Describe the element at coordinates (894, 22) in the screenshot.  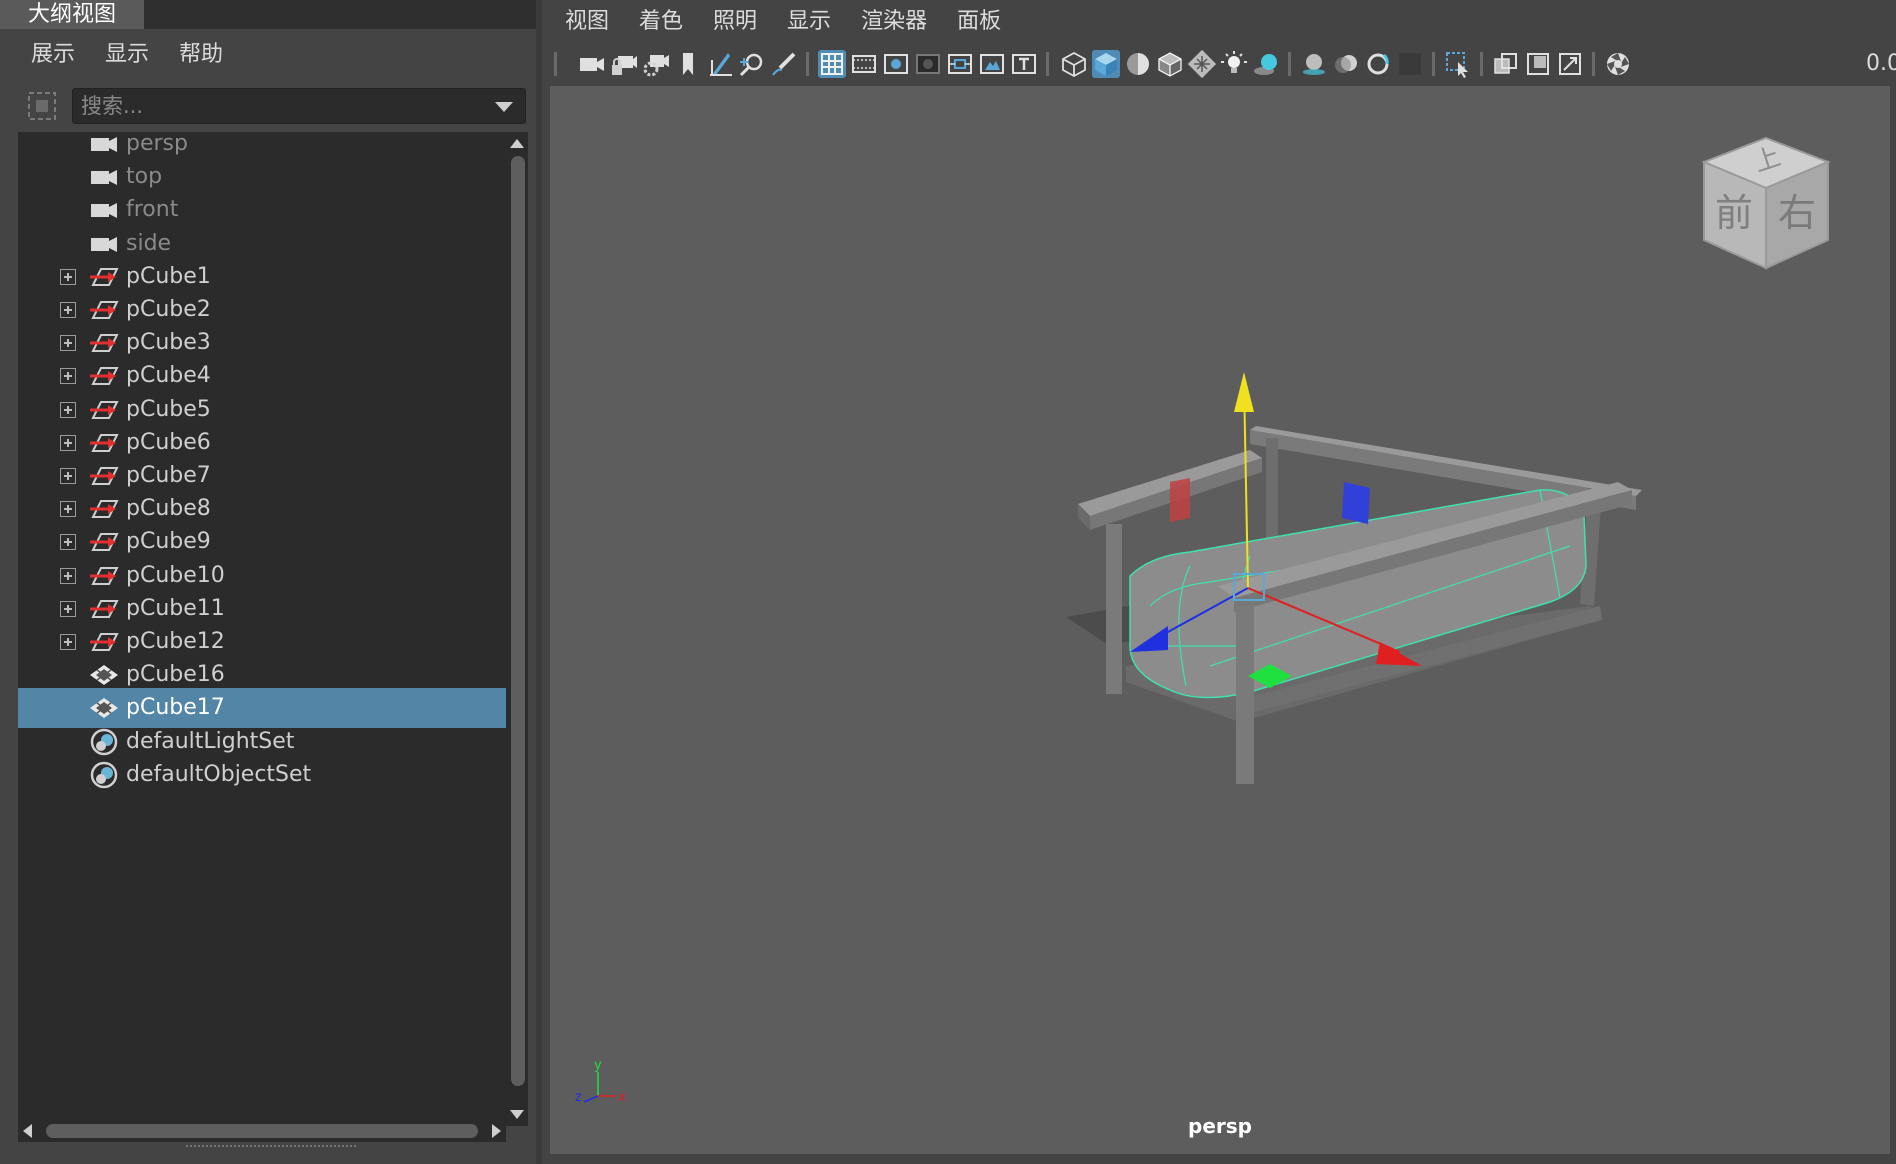
I see `menu-renderer: 渲染器` at that location.